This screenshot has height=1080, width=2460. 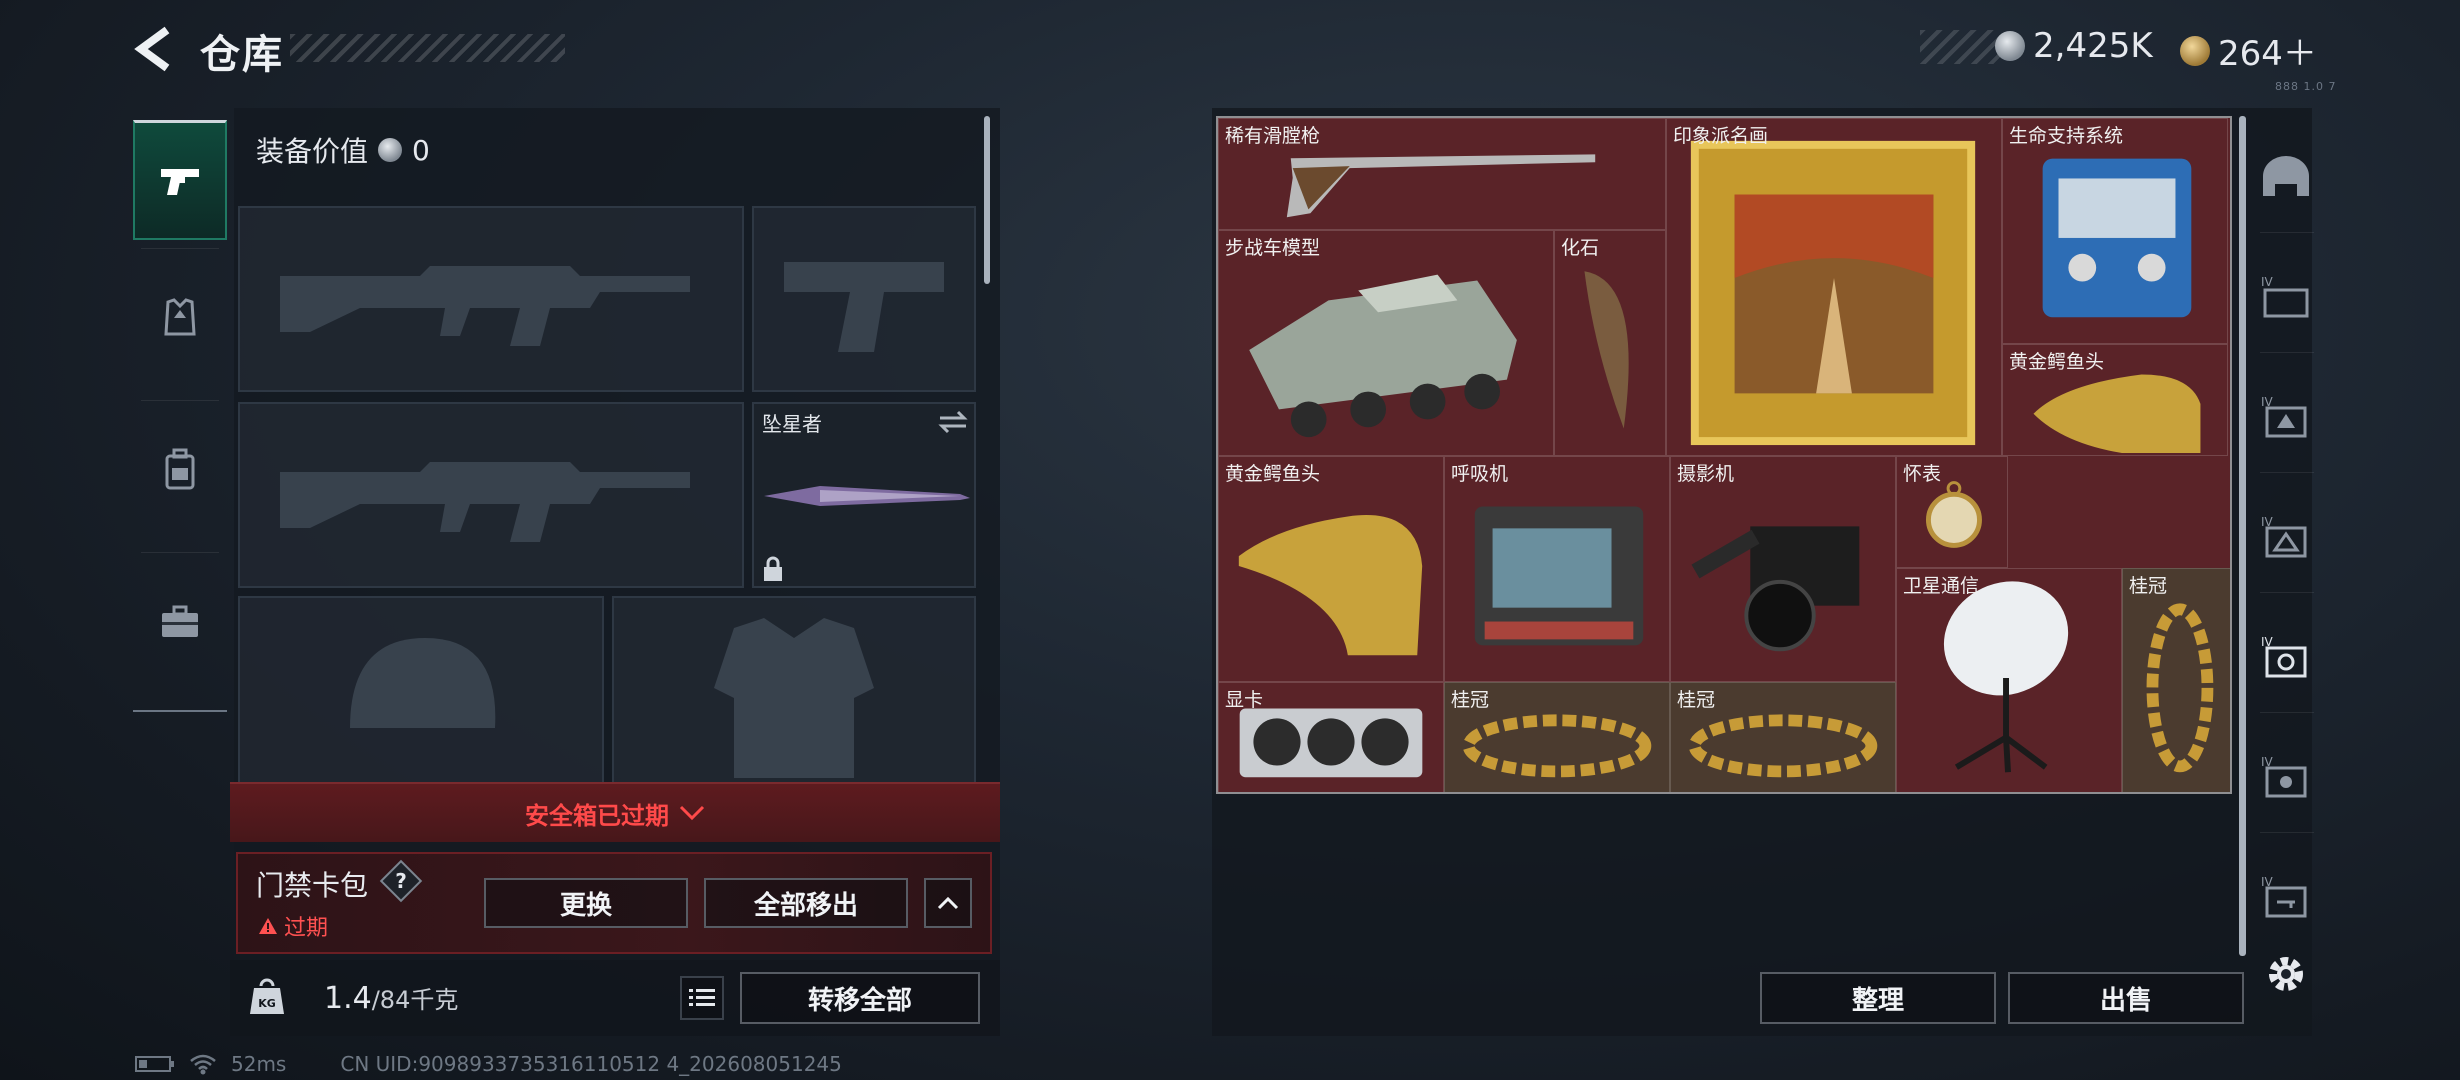 I want to click on tab-stash-main, so click(x=2286, y=176).